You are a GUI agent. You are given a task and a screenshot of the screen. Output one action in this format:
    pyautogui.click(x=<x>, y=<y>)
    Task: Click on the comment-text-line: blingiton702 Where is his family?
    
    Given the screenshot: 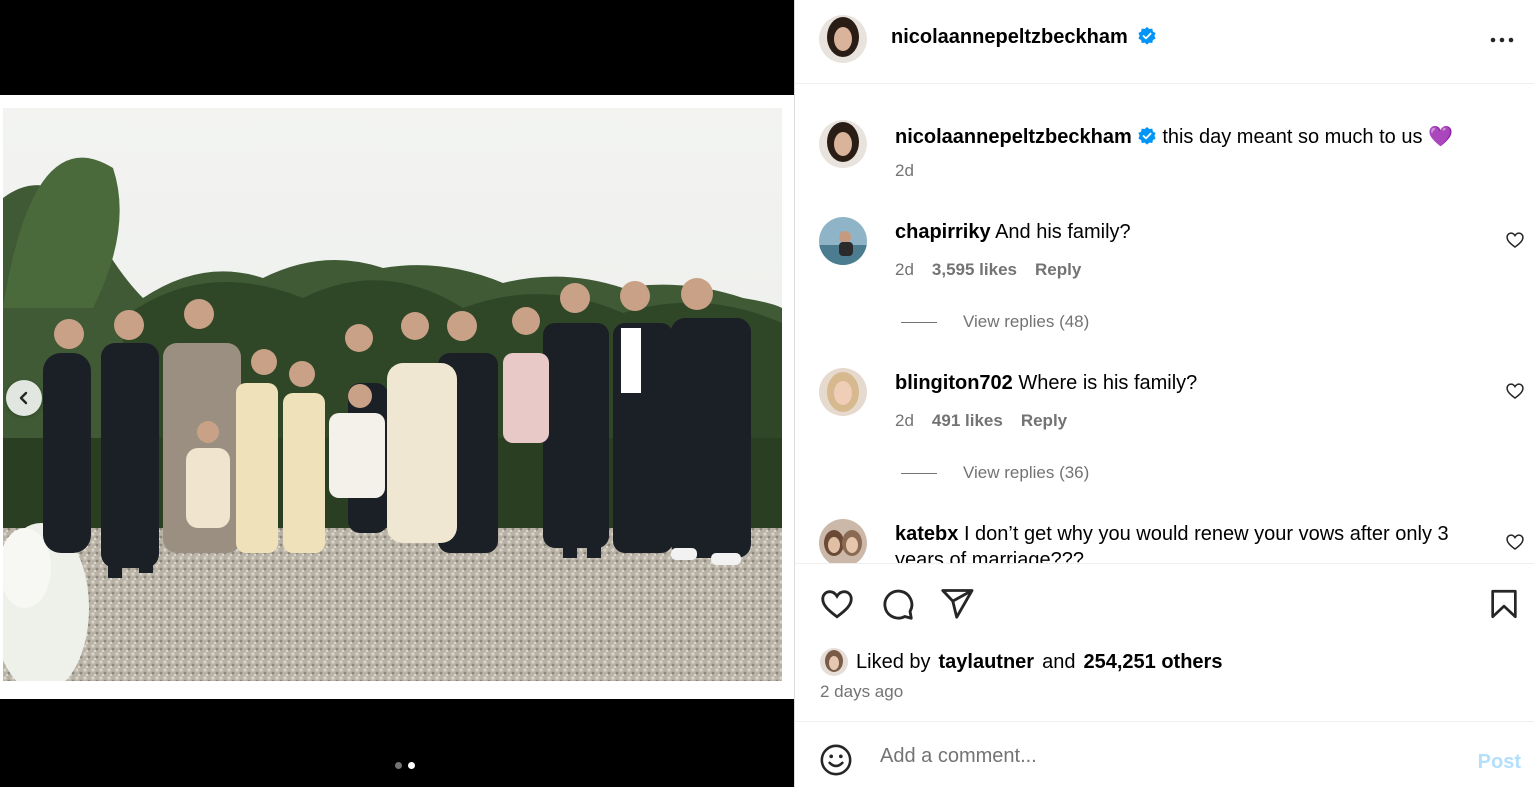 What is the action you would take?
    pyautogui.click(x=1046, y=383)
    